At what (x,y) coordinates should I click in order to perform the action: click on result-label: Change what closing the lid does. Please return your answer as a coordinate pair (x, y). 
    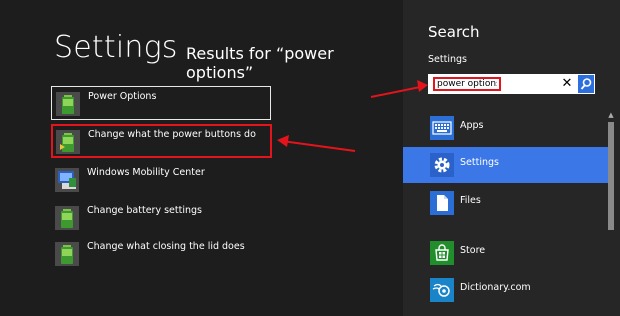
    Looking at the image, I should click on (166, 246).